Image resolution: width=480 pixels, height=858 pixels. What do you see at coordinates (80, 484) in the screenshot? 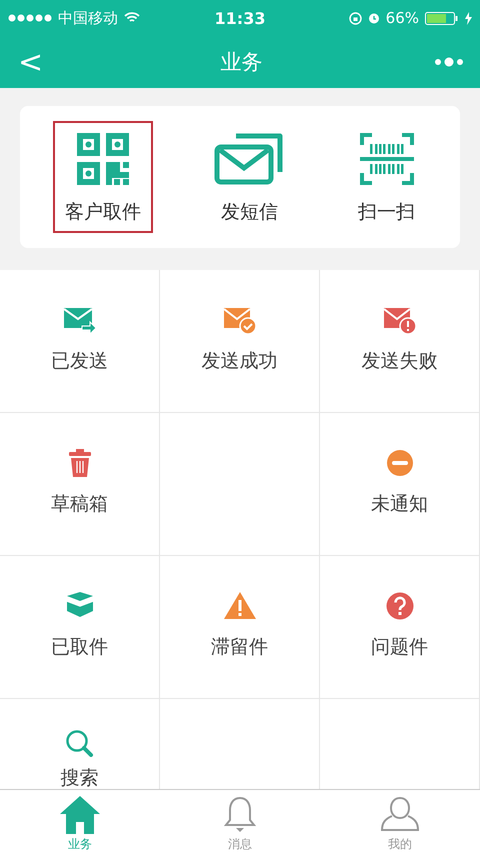
I see `menu-tile: 草稿箱` at bounding box center [80, 484].